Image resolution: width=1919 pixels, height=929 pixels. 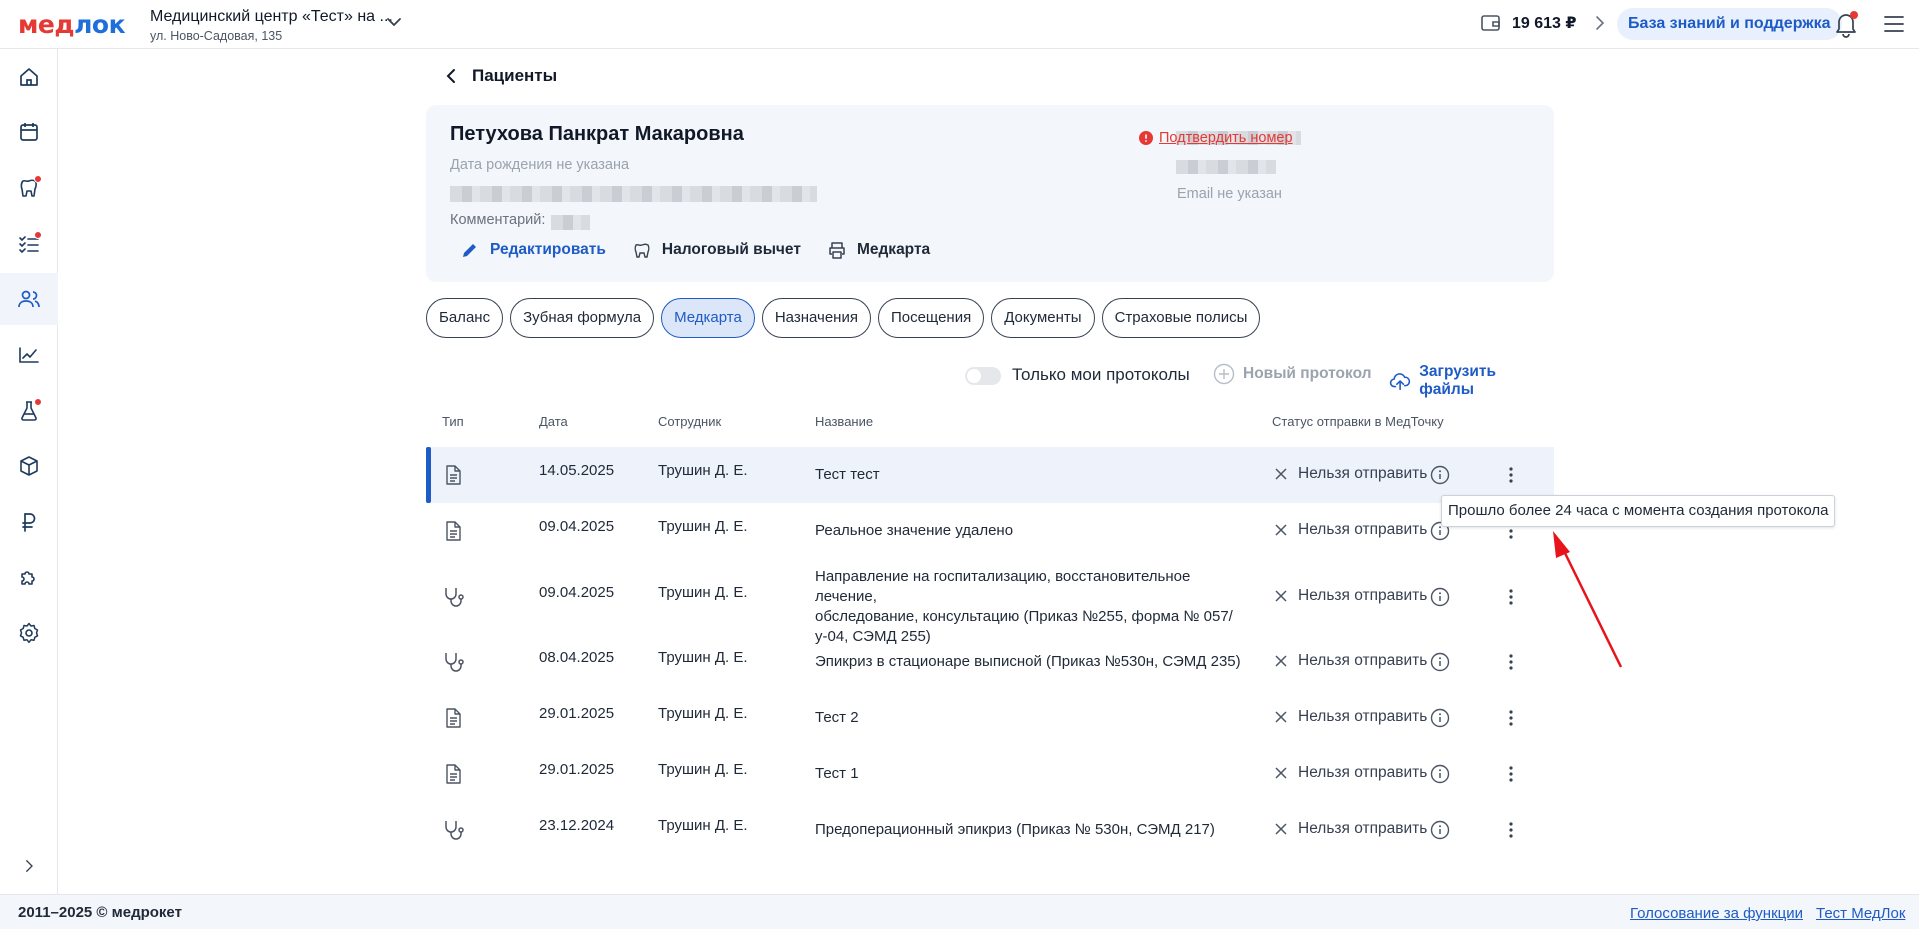 I want to click on sidebar-item-warehouse, so click(x=29, y=466).